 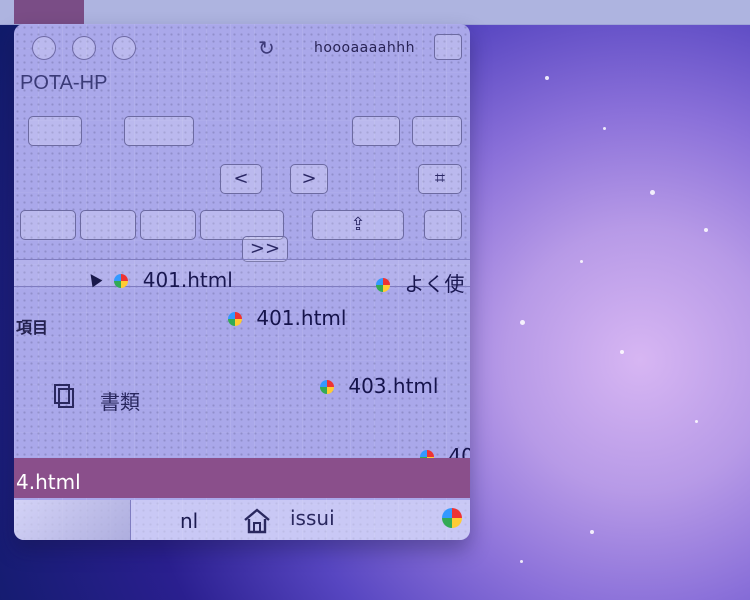 I want to click on path-item-2-label: よく使, so click(x=434, y=284).